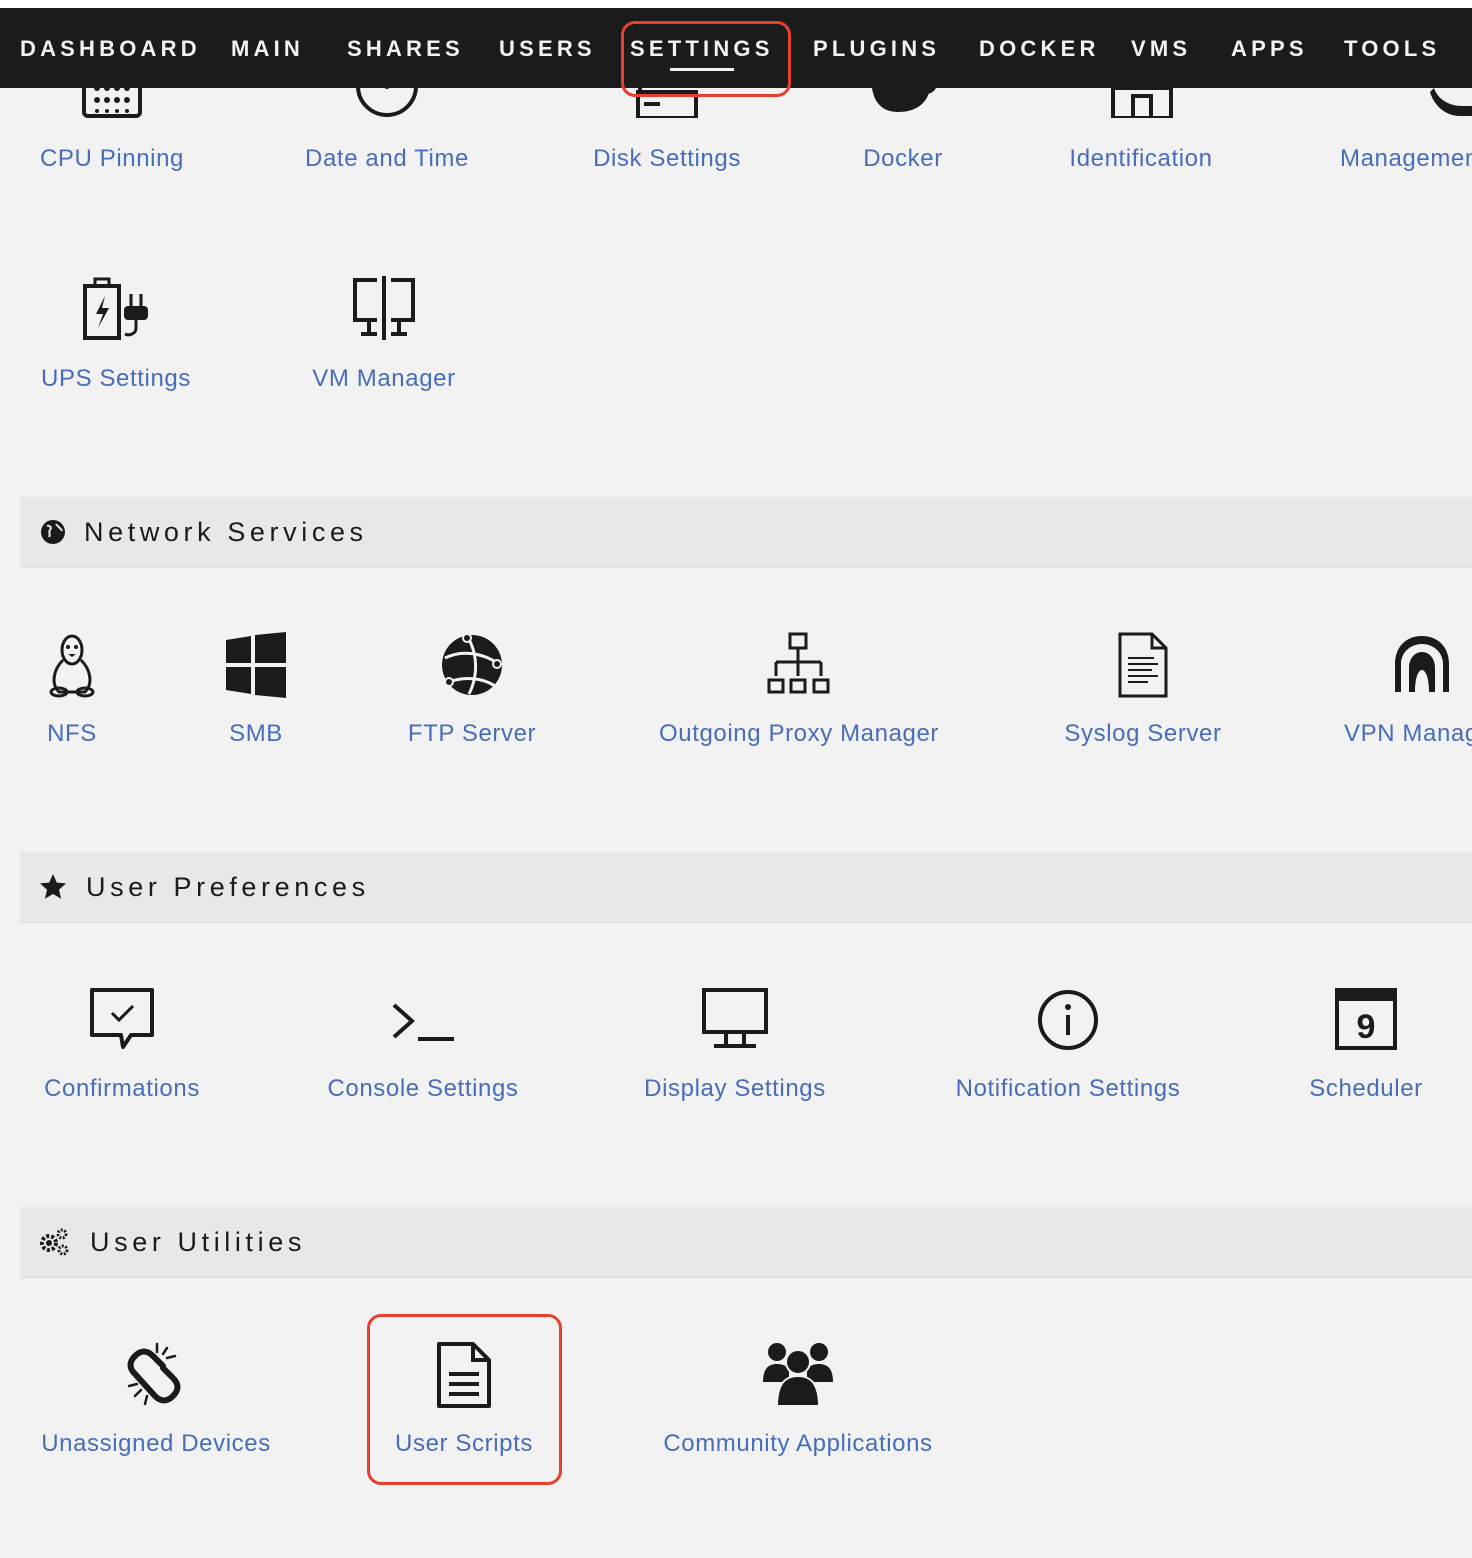  I want to click on windows-logo-icon, so click(256, 665).